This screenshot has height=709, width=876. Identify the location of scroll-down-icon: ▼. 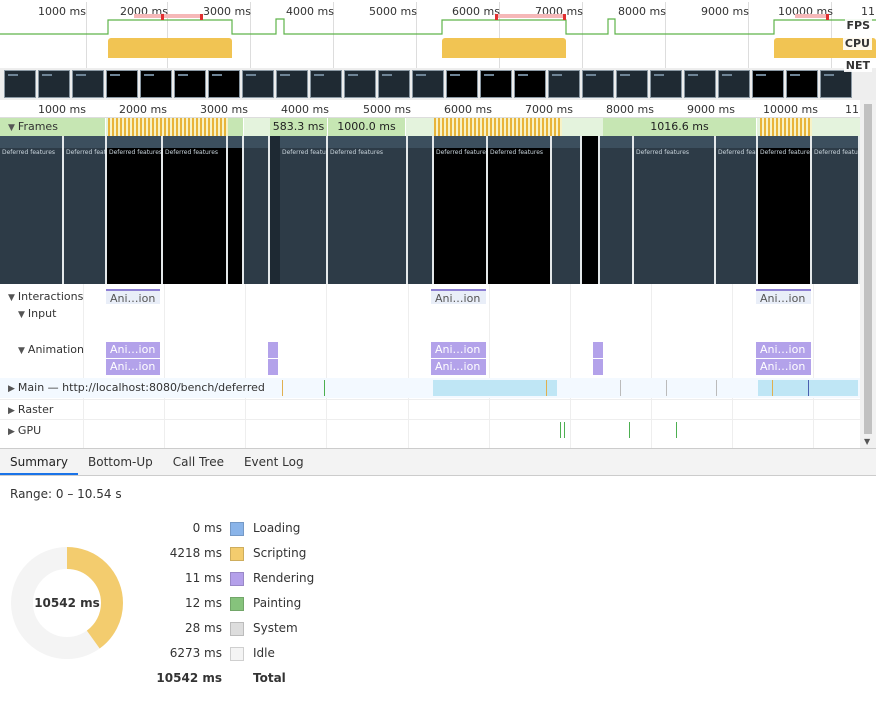
(867, 441).